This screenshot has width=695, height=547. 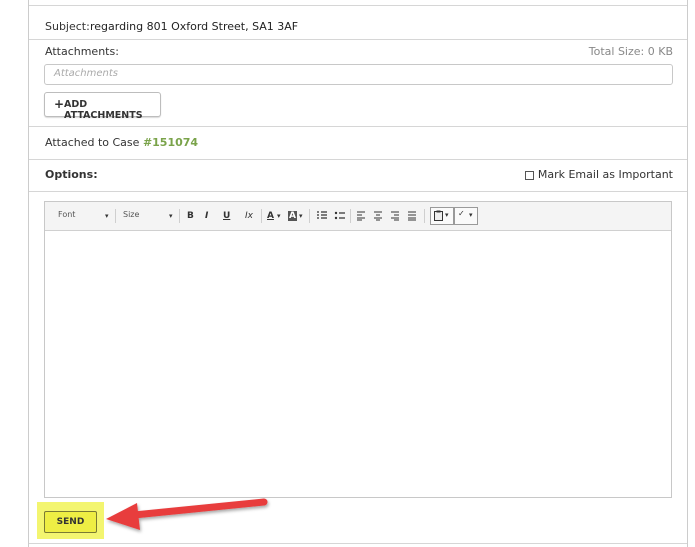 I want to click on spellcheck-icon: ✓, so click(x=461, y=213).